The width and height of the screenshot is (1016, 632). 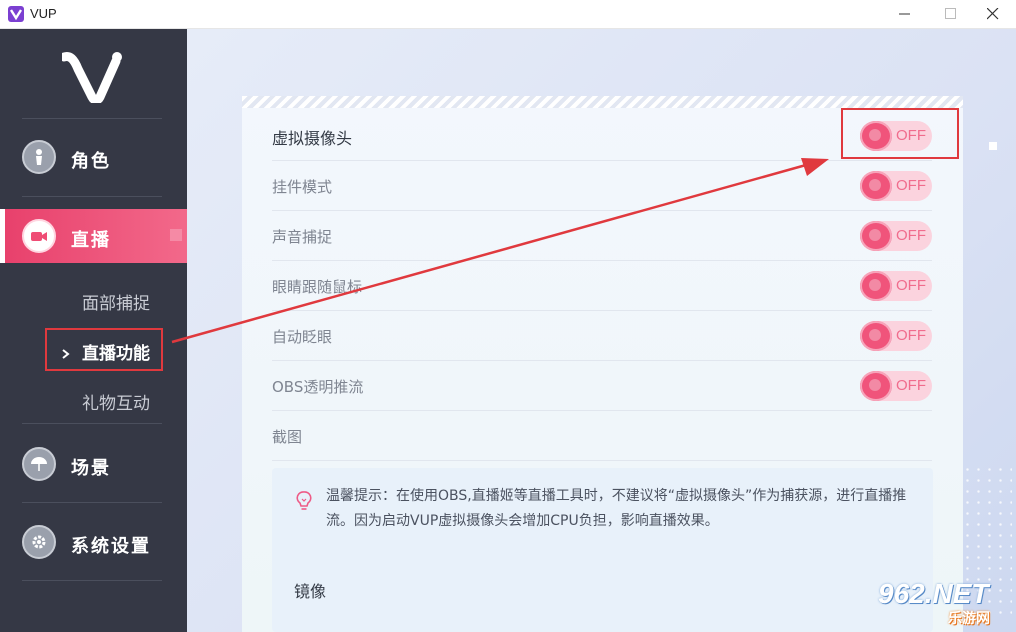 I want to click on watermark-number: 962.NET, so click(x=933, y=593).